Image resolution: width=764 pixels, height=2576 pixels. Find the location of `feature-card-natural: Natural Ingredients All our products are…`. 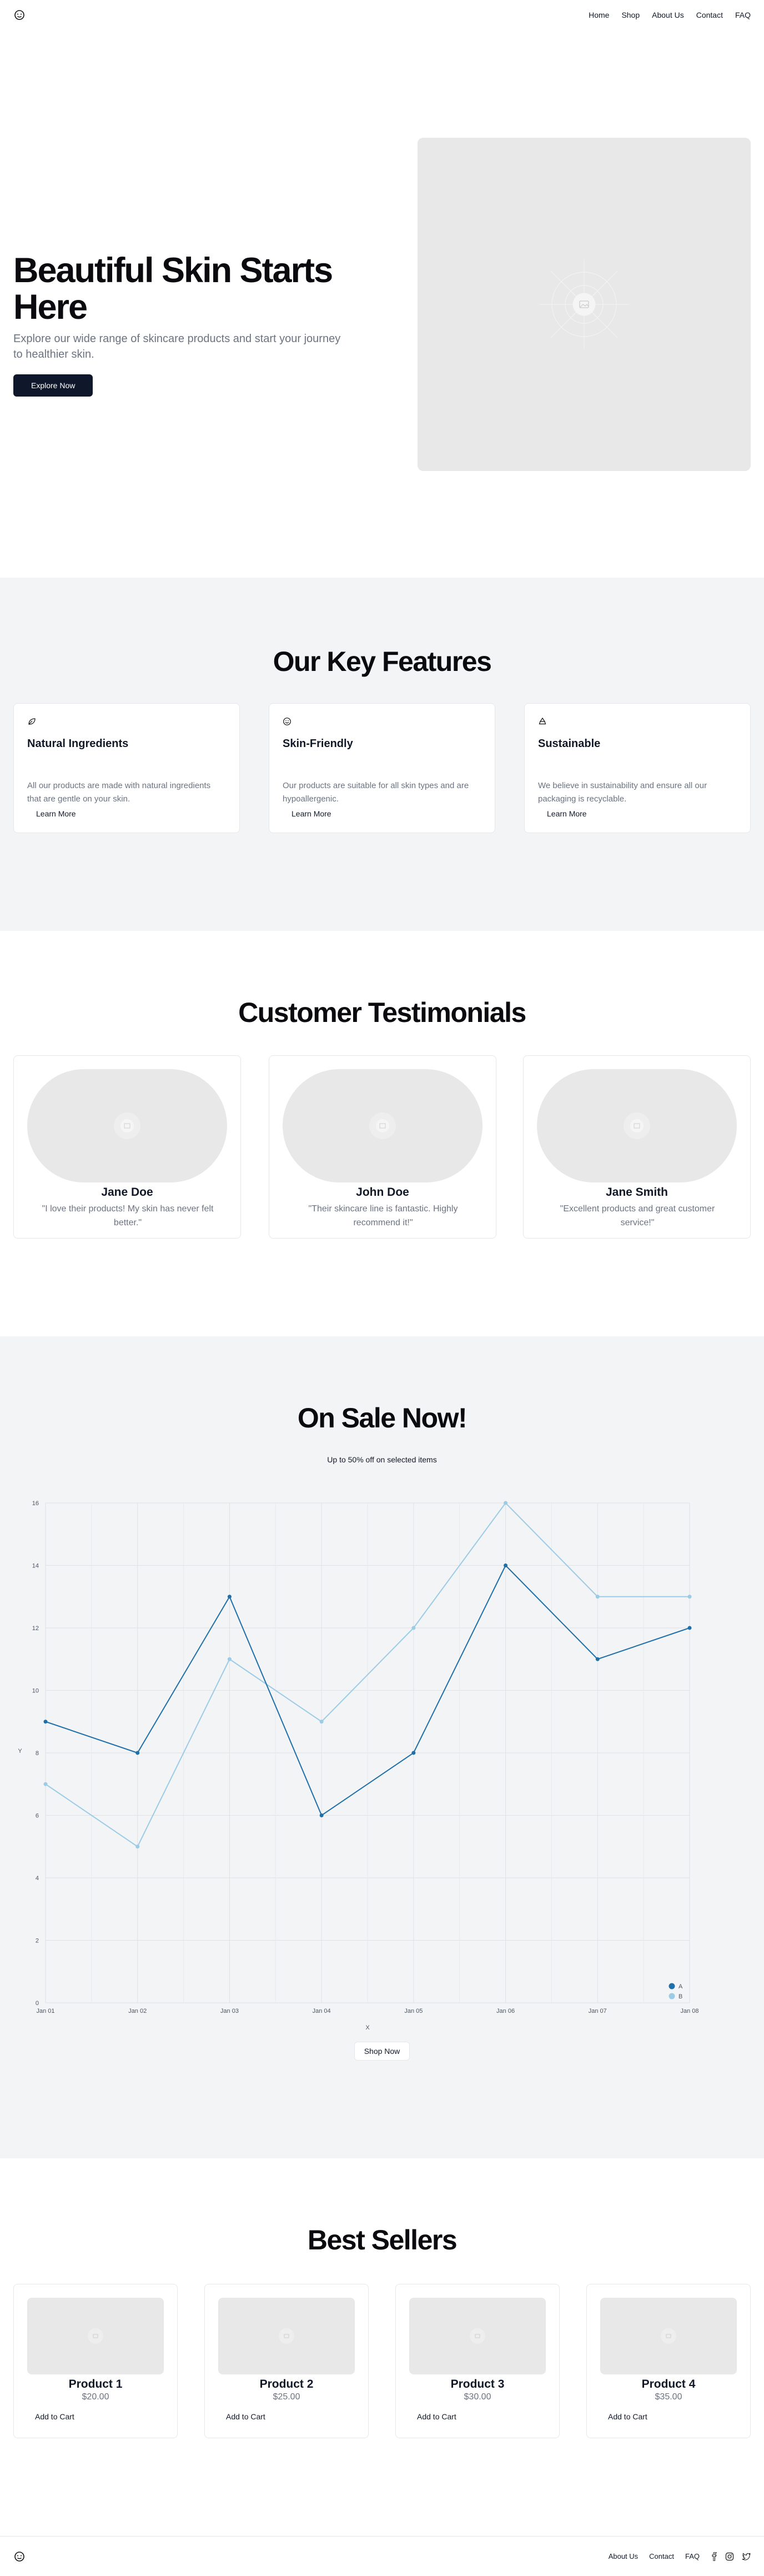

feature-card-natural: Natural Ingredients All our products are… is located at coordinates (126, 768).